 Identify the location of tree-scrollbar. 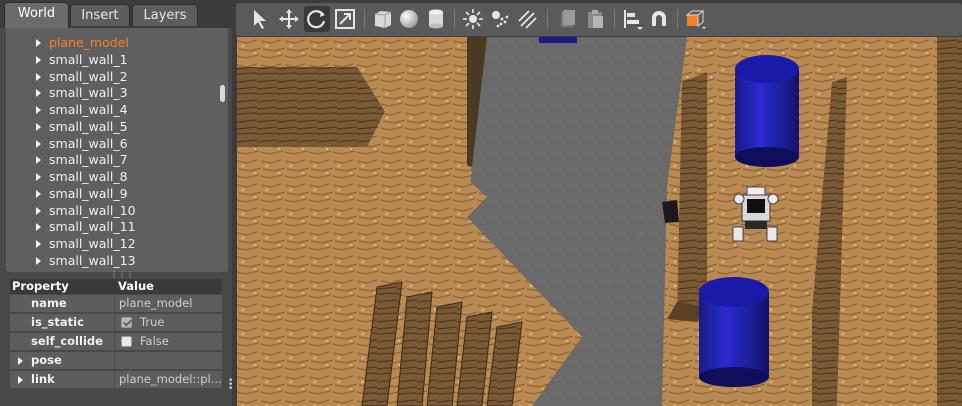
(222, 93).